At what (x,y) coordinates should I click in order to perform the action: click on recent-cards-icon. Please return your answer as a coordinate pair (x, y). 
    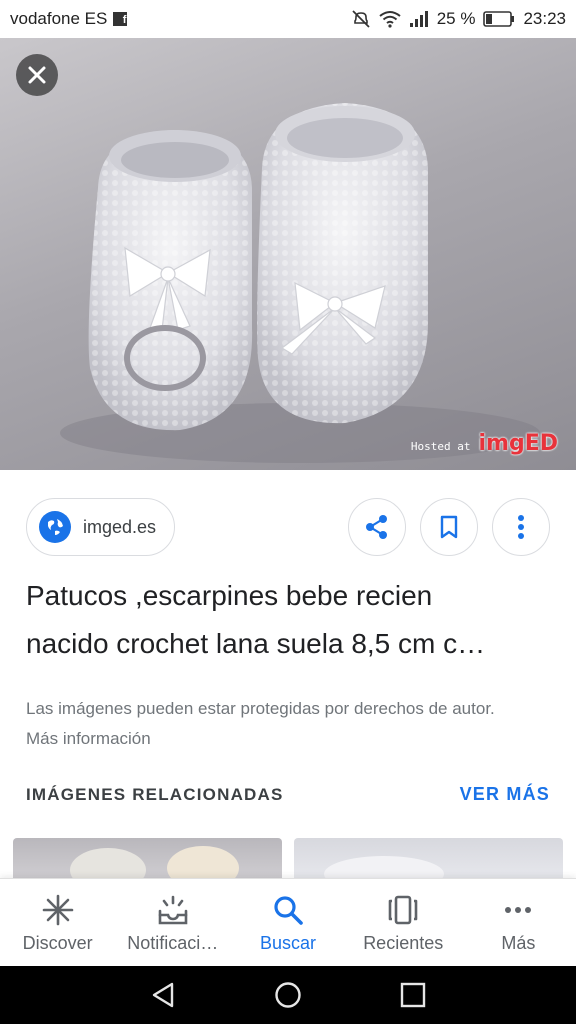
    Looking at the image, I should click on (403, 910).